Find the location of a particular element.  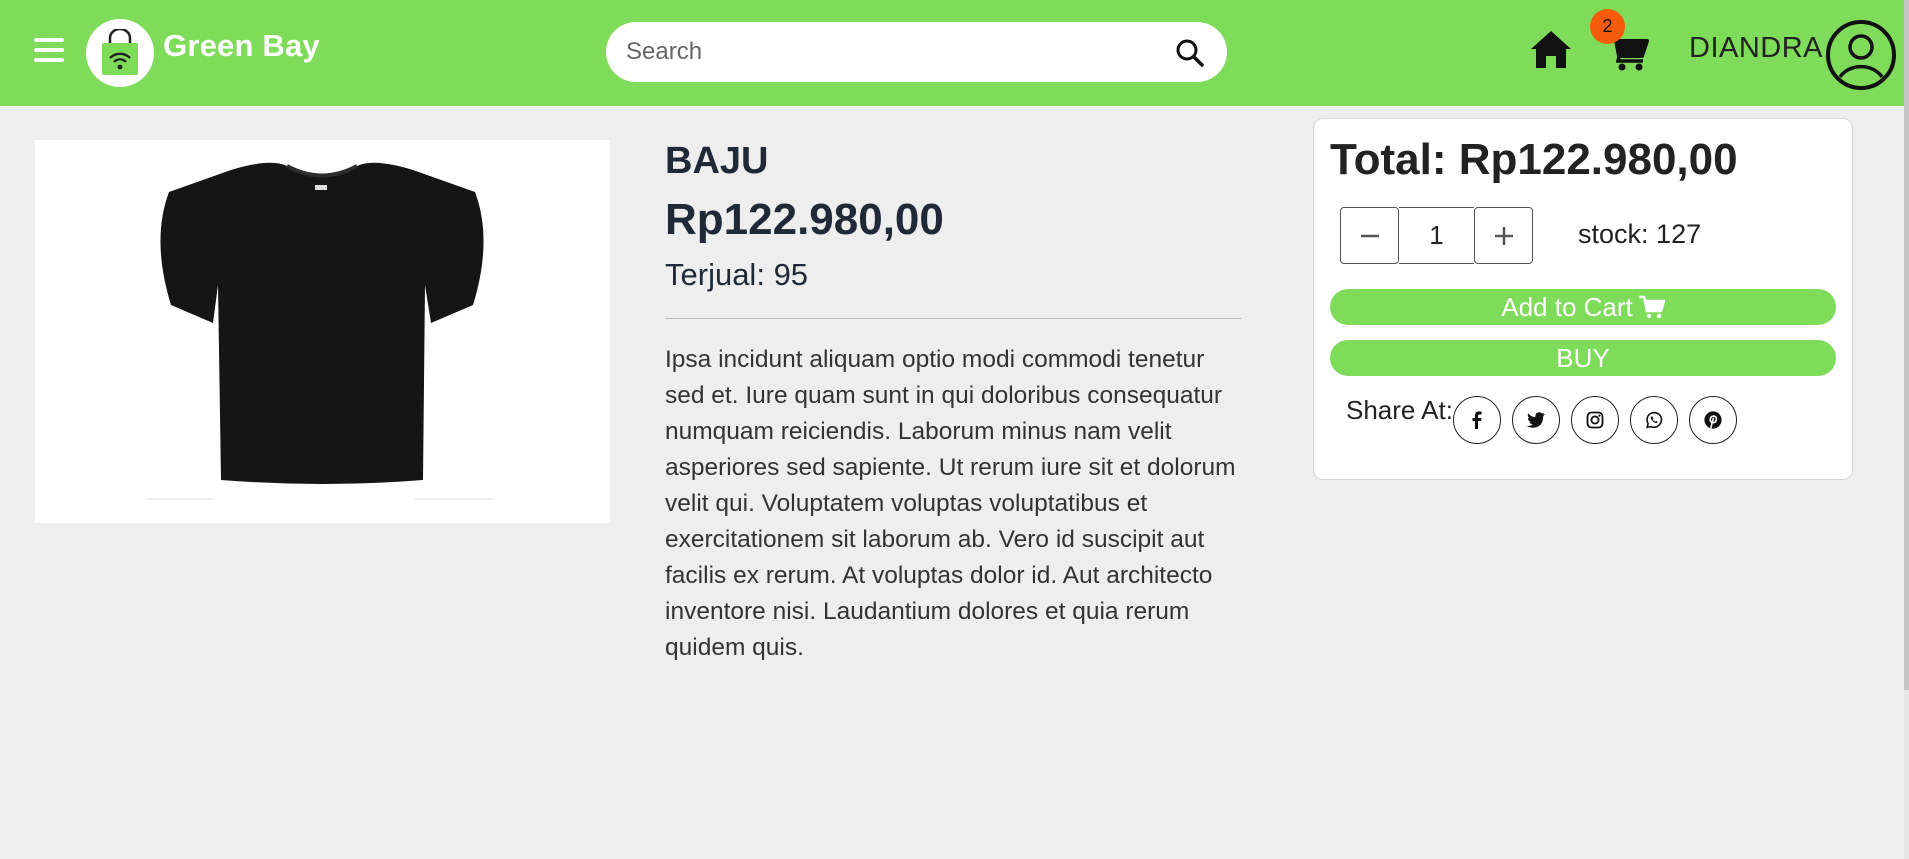

search-icon is located at coordinates (1190, 53).